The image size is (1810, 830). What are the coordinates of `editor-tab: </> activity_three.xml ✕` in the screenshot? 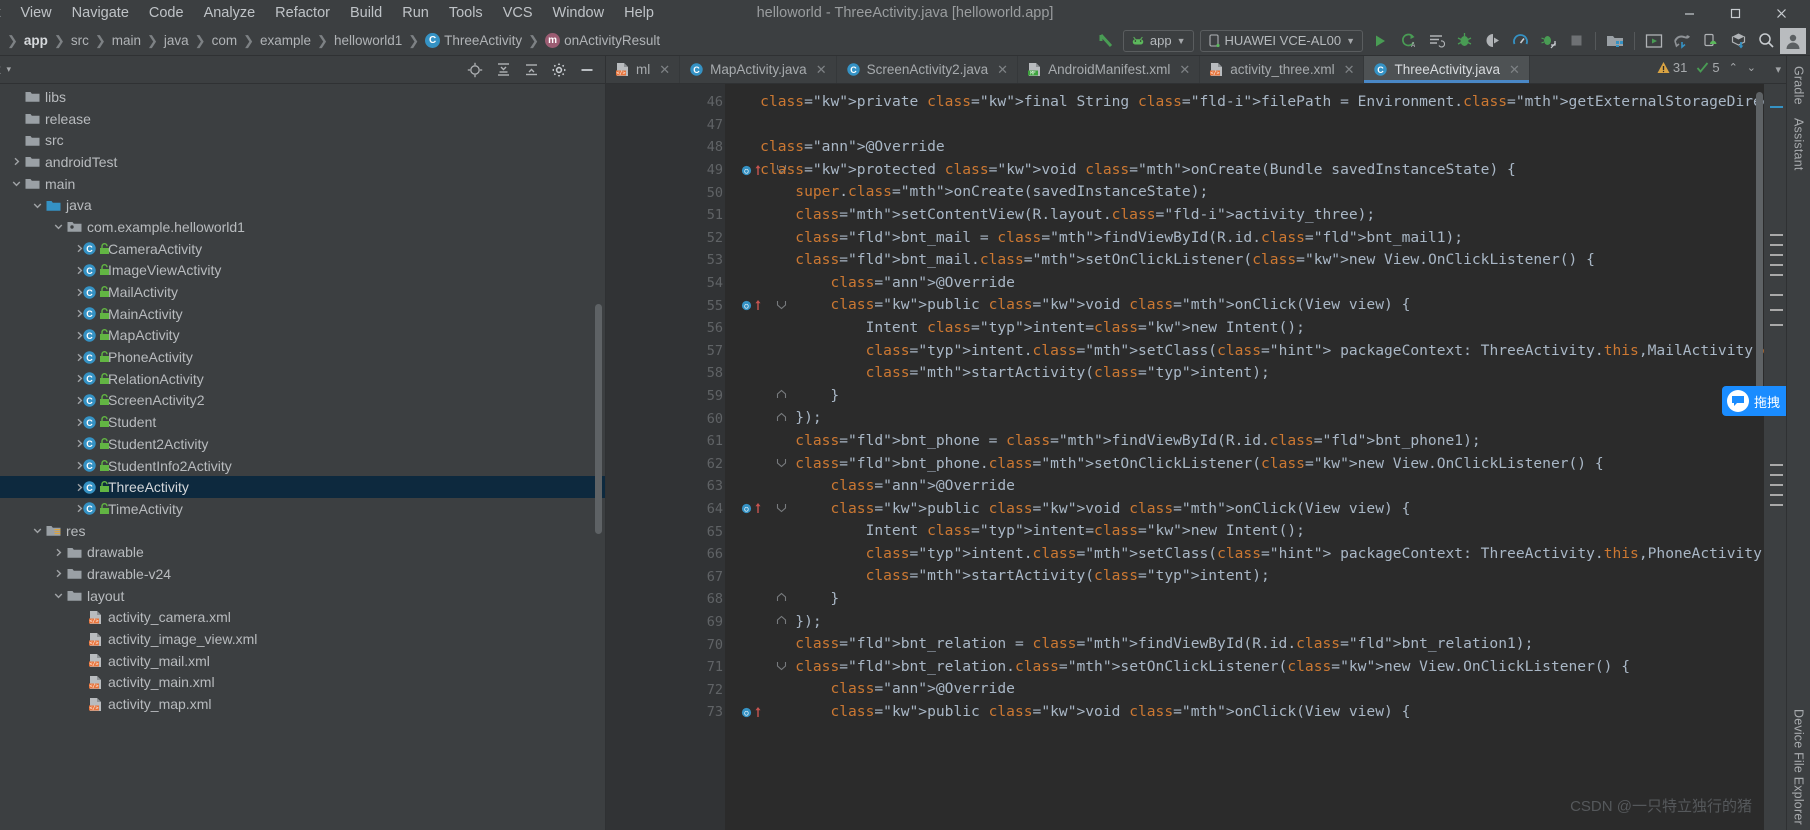 It's located at (1282, 69).